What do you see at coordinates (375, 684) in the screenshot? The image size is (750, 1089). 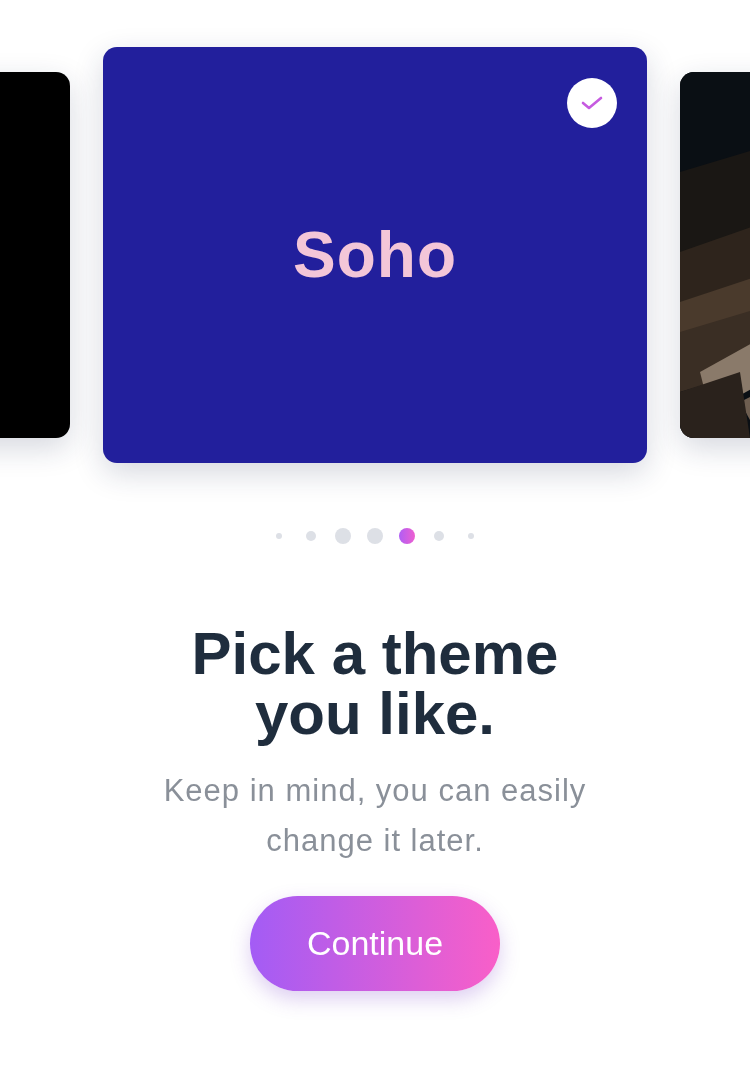 I see `heading: Pick a theme you like.` at bounding box center [375, 684].